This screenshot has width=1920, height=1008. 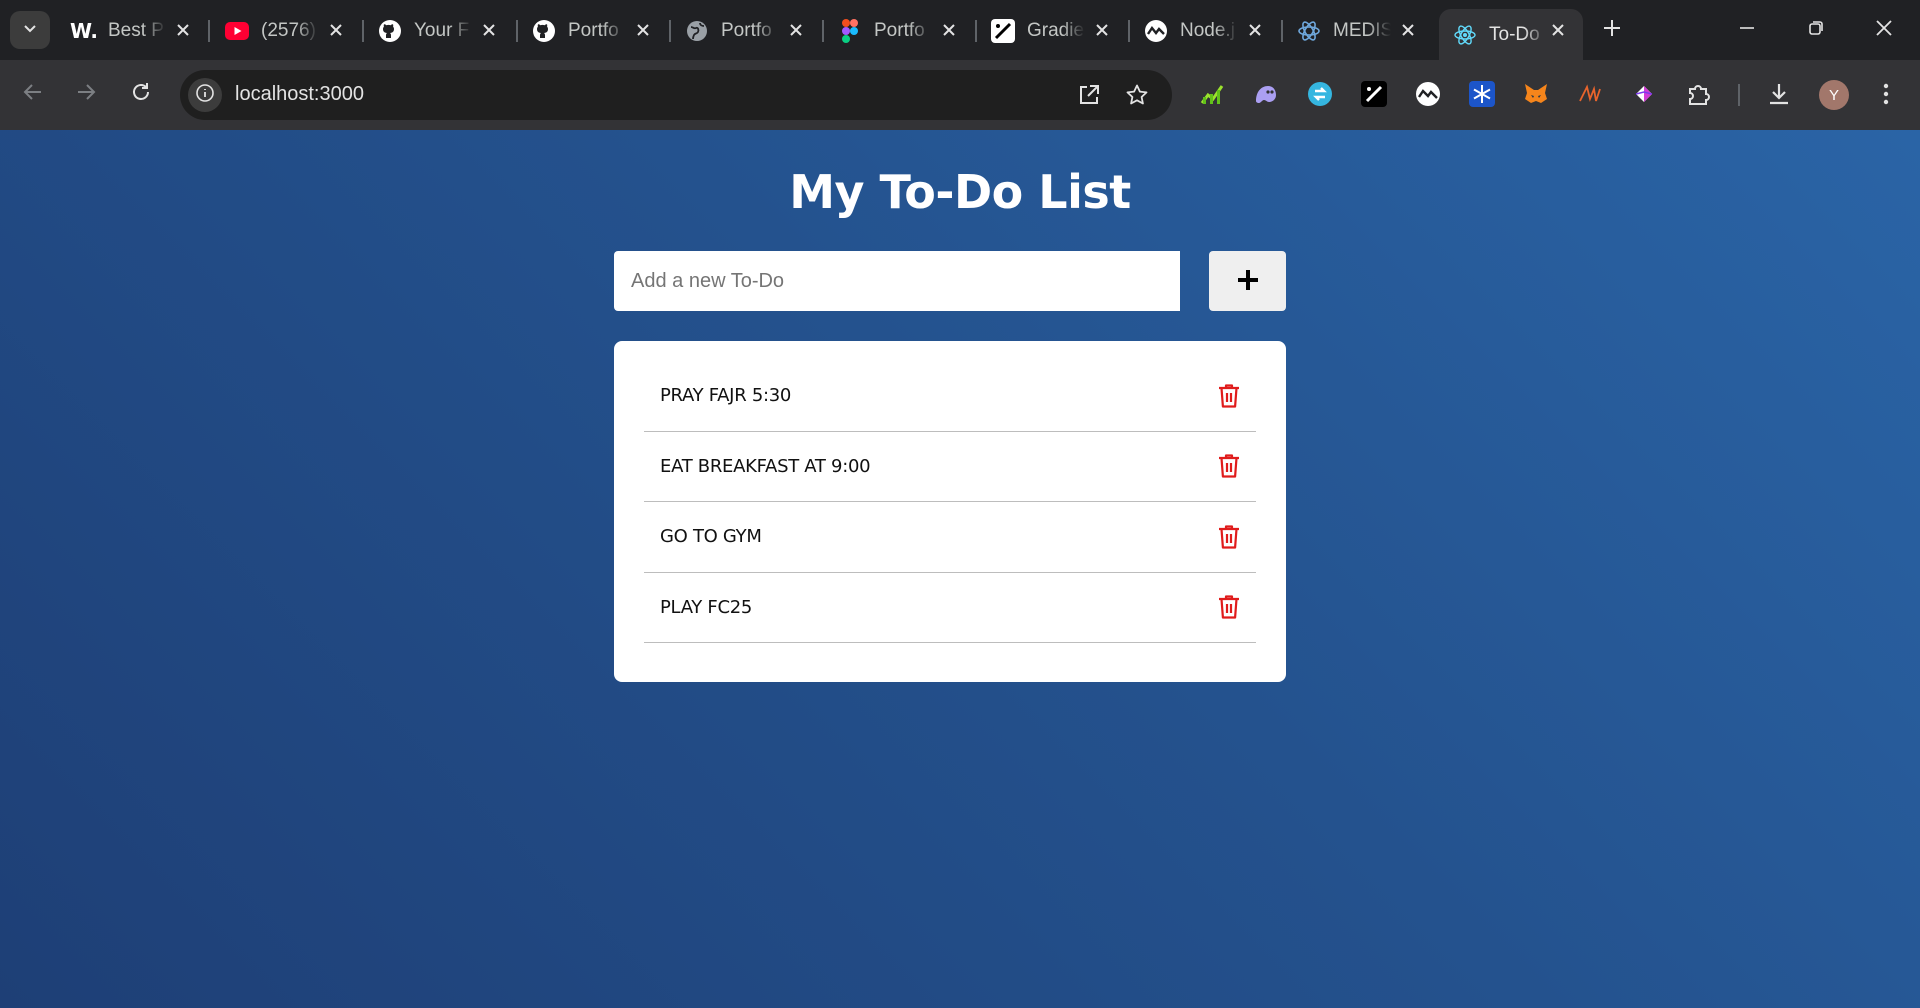 I want to click on star-icon, so click(x=1137, y=95).